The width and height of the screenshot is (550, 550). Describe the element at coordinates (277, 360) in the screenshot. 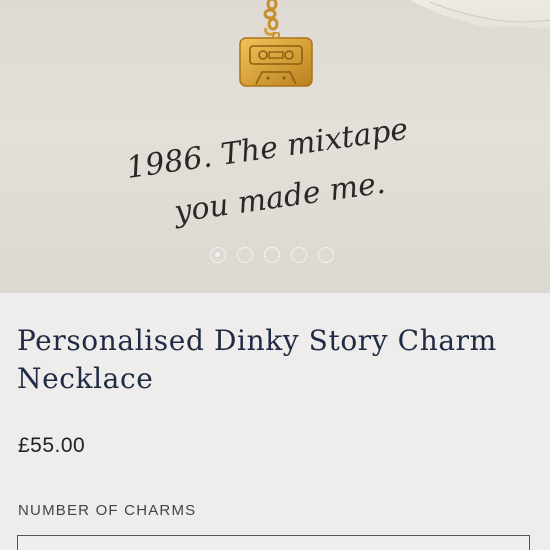

I see `product-title: Personalised Dinky Story Charm Necklace` at that location.